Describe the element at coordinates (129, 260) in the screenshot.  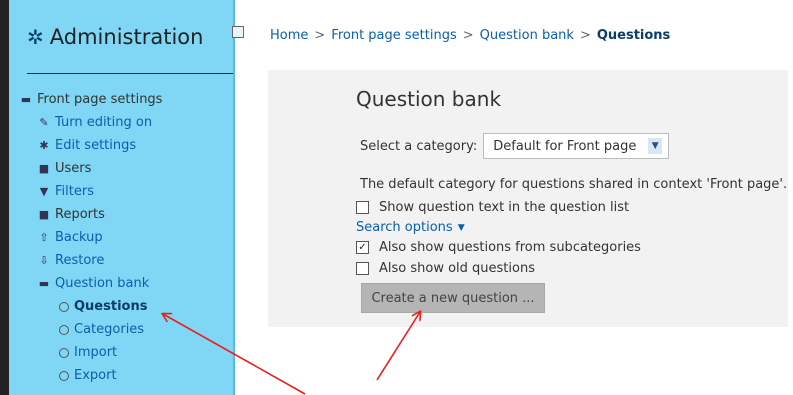
I see `tree-item-restore: ⇩ Restore` at that location.